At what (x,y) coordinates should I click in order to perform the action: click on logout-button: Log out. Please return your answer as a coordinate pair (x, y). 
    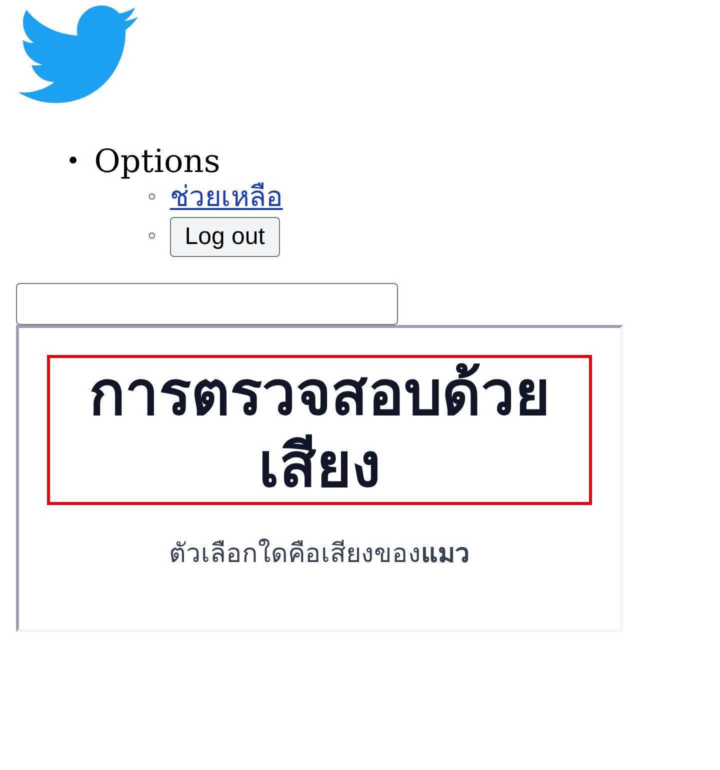
    Looking at the image, I should click on (225, 237).